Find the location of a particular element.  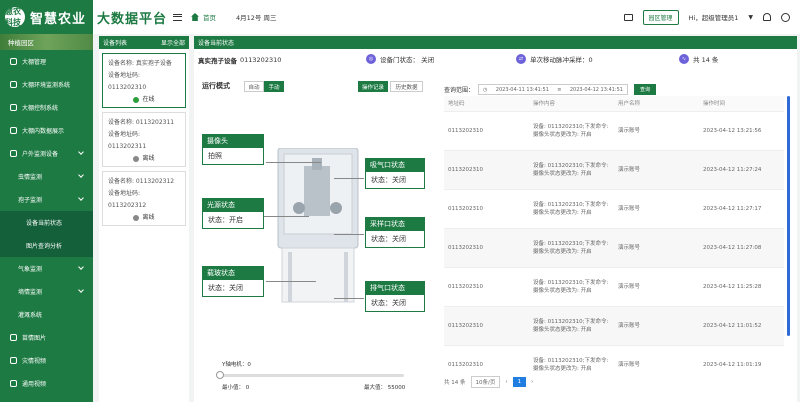

light-status-card: 光源状态 状态：开启 is located at coordinates (233, 213).